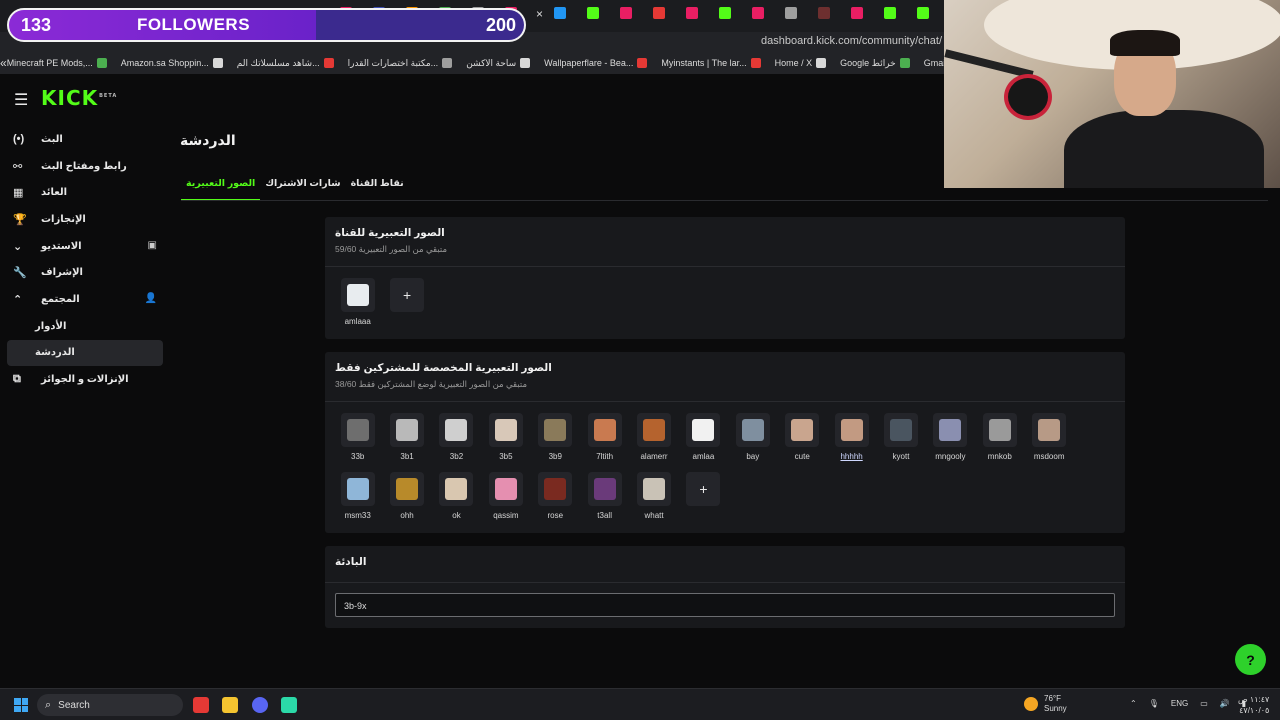 The height and width of the screenshot is (720, 1280). I want to click on emote-item: qassim, so click(505, 501).